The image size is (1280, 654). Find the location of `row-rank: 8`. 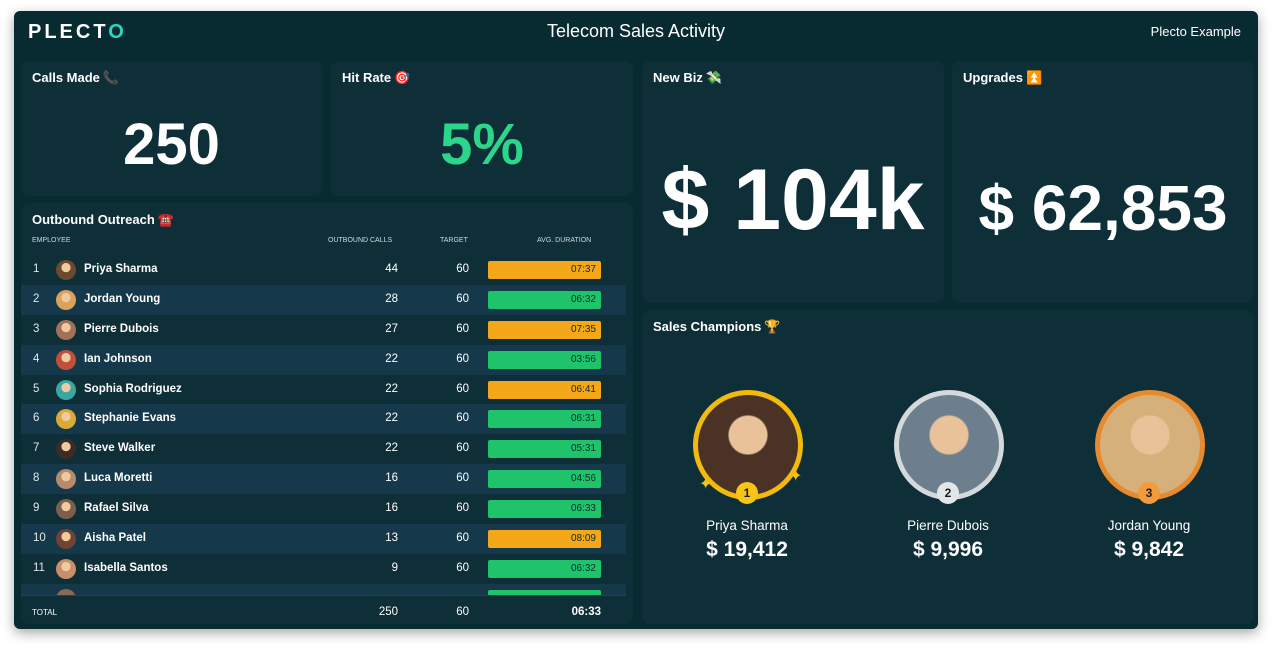

row-rank: 8 is located at coordinates (36, 478).